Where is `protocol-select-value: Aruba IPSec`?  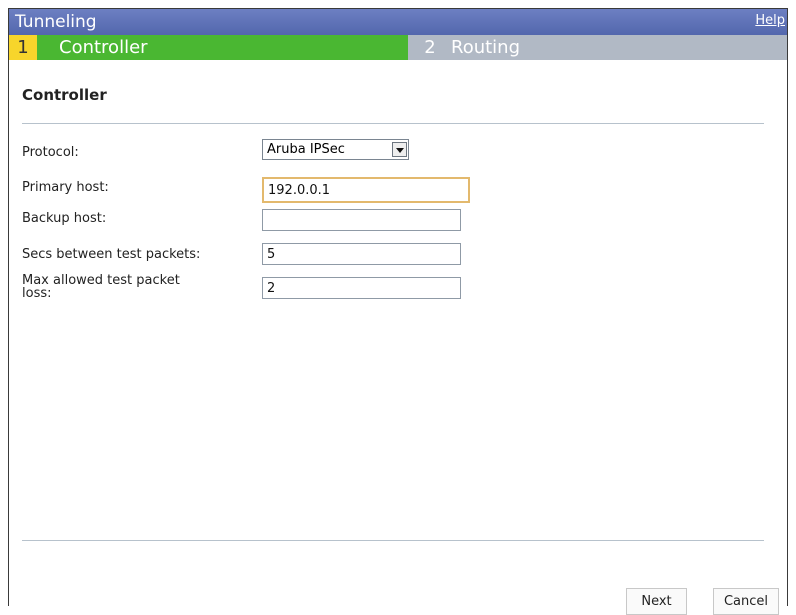 protocol-select-value: Aruba IPSec is located at coordinates (306, 149).